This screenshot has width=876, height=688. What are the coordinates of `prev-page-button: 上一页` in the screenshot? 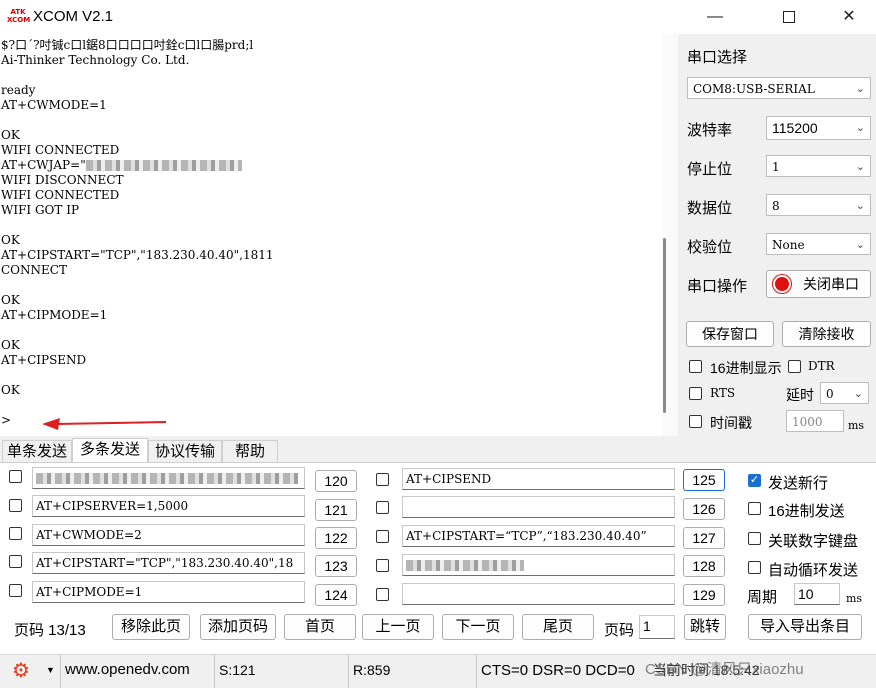 It's located at (398, 627).